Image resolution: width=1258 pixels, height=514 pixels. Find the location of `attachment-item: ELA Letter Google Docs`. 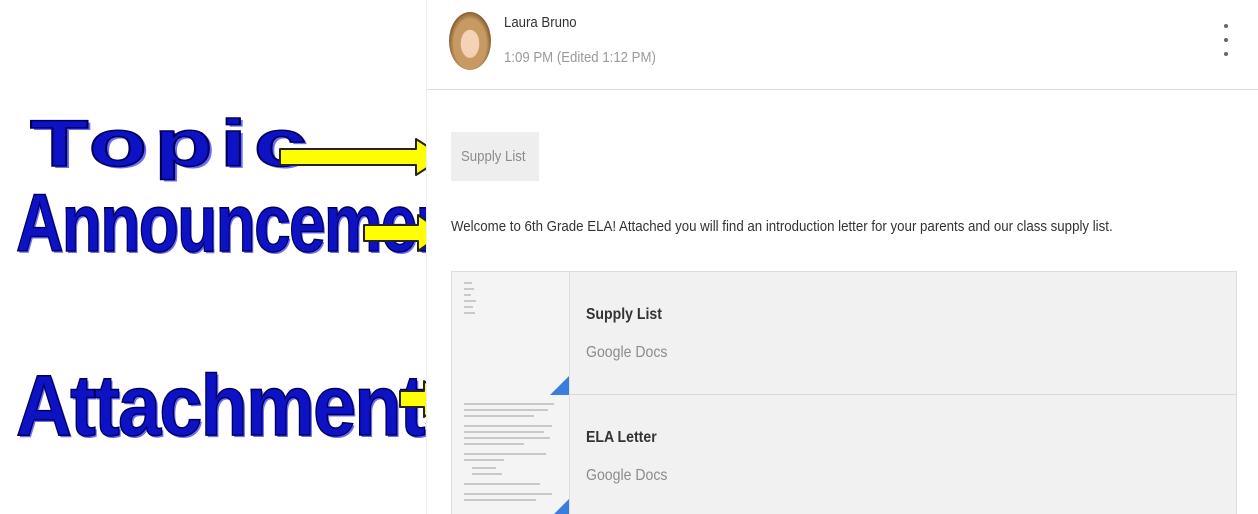

attachment-item: ELA Letter Google Docs is located at coordinates (844, 454).